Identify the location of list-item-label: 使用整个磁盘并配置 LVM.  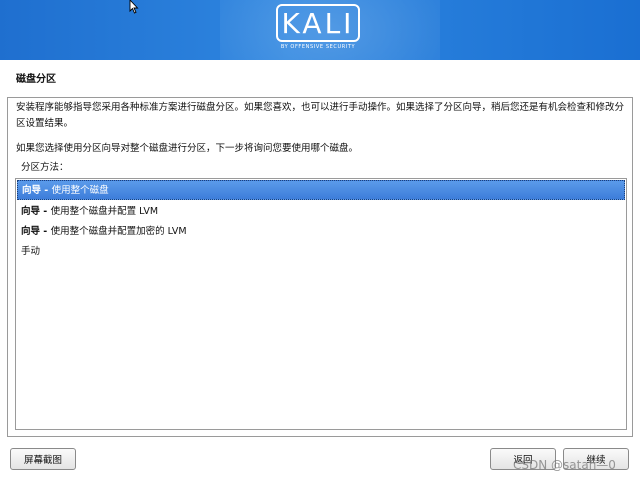
(104, 211).